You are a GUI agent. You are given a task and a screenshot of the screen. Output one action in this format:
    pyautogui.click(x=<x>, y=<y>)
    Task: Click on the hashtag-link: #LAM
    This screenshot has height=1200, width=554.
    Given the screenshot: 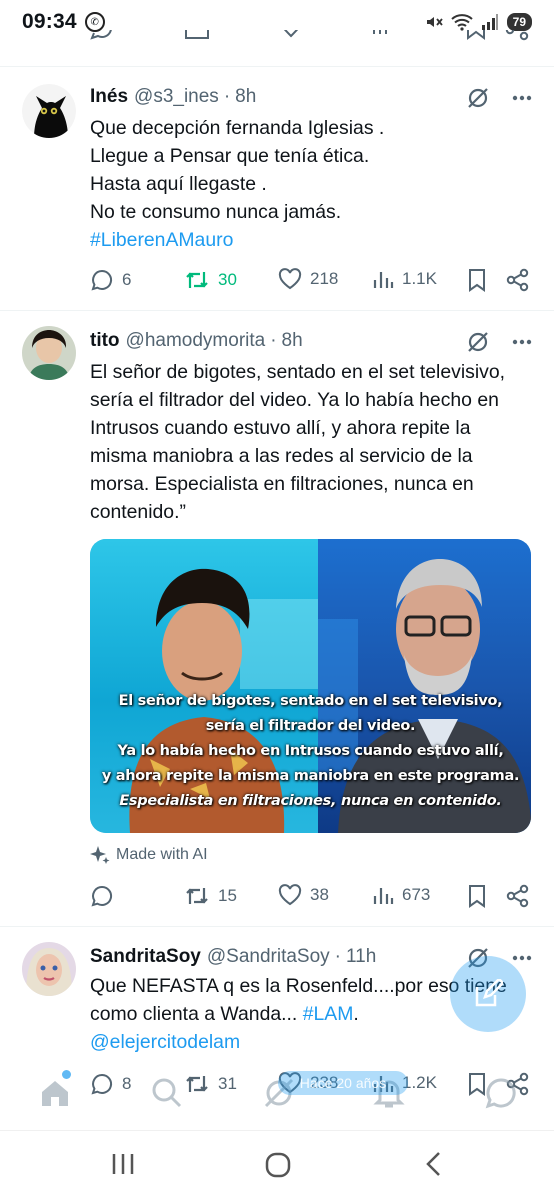 What is the action you would take?
    pyautogui.click(x=328, y=1014)
    